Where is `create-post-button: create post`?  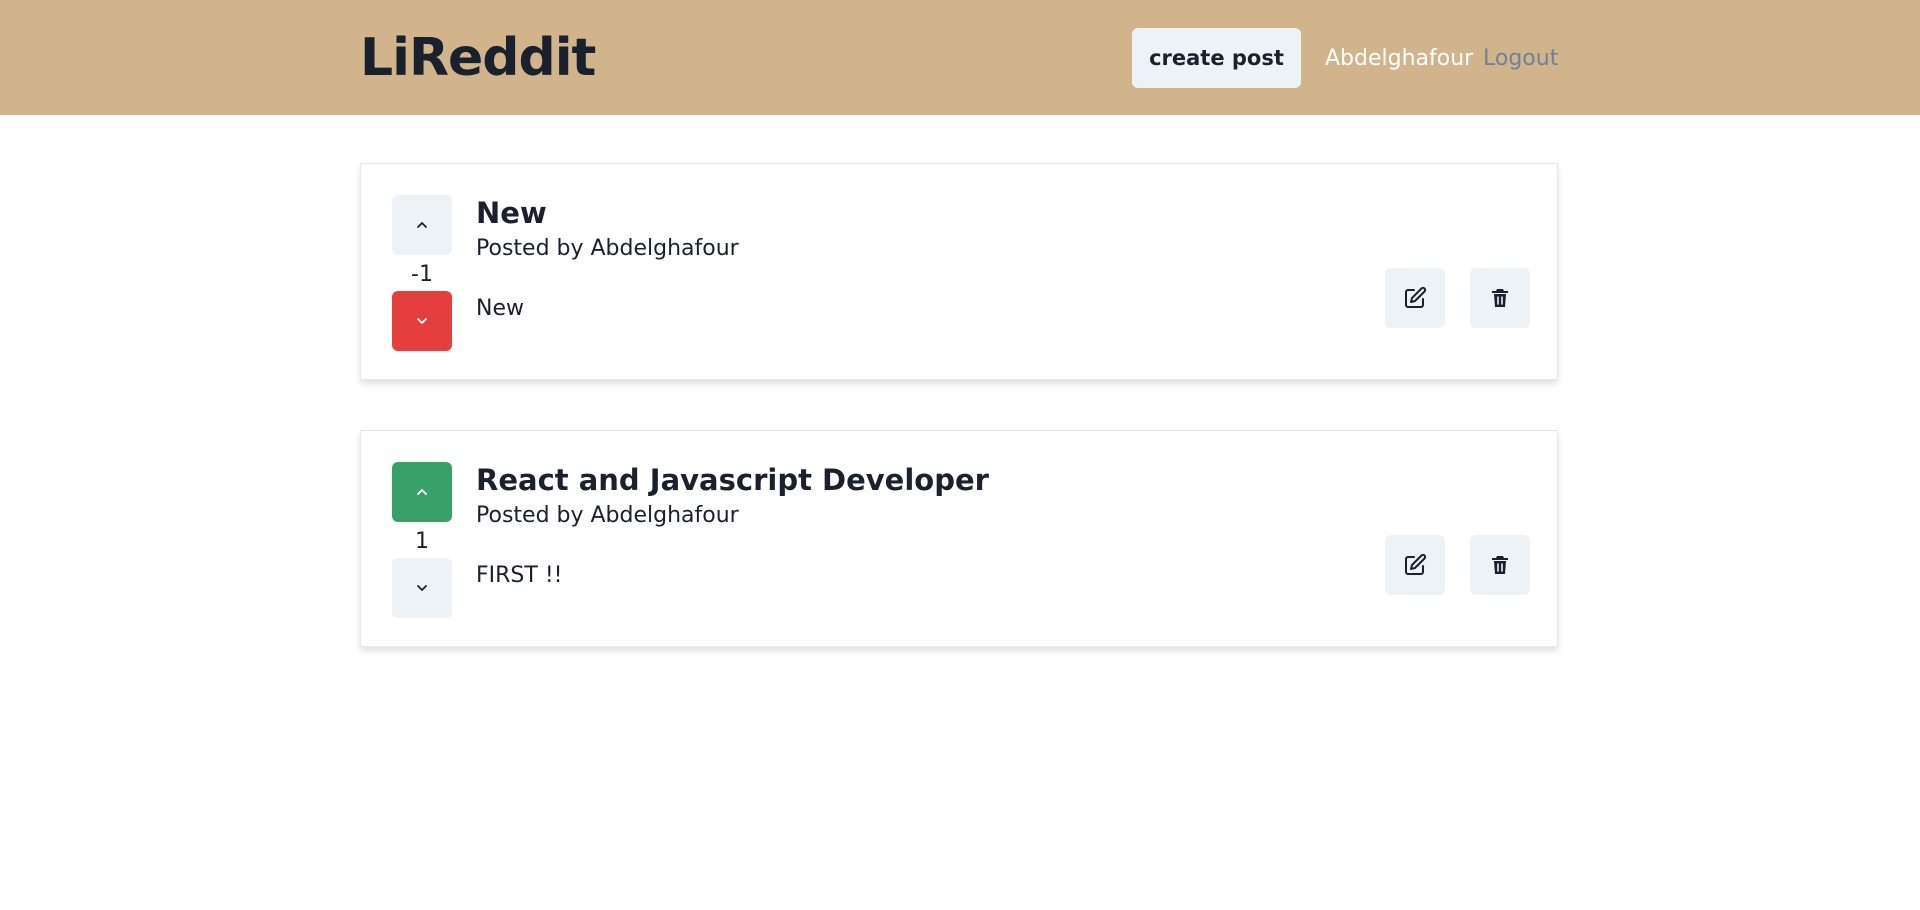
create-post-button: create post is located at coordinates (1216, 58).